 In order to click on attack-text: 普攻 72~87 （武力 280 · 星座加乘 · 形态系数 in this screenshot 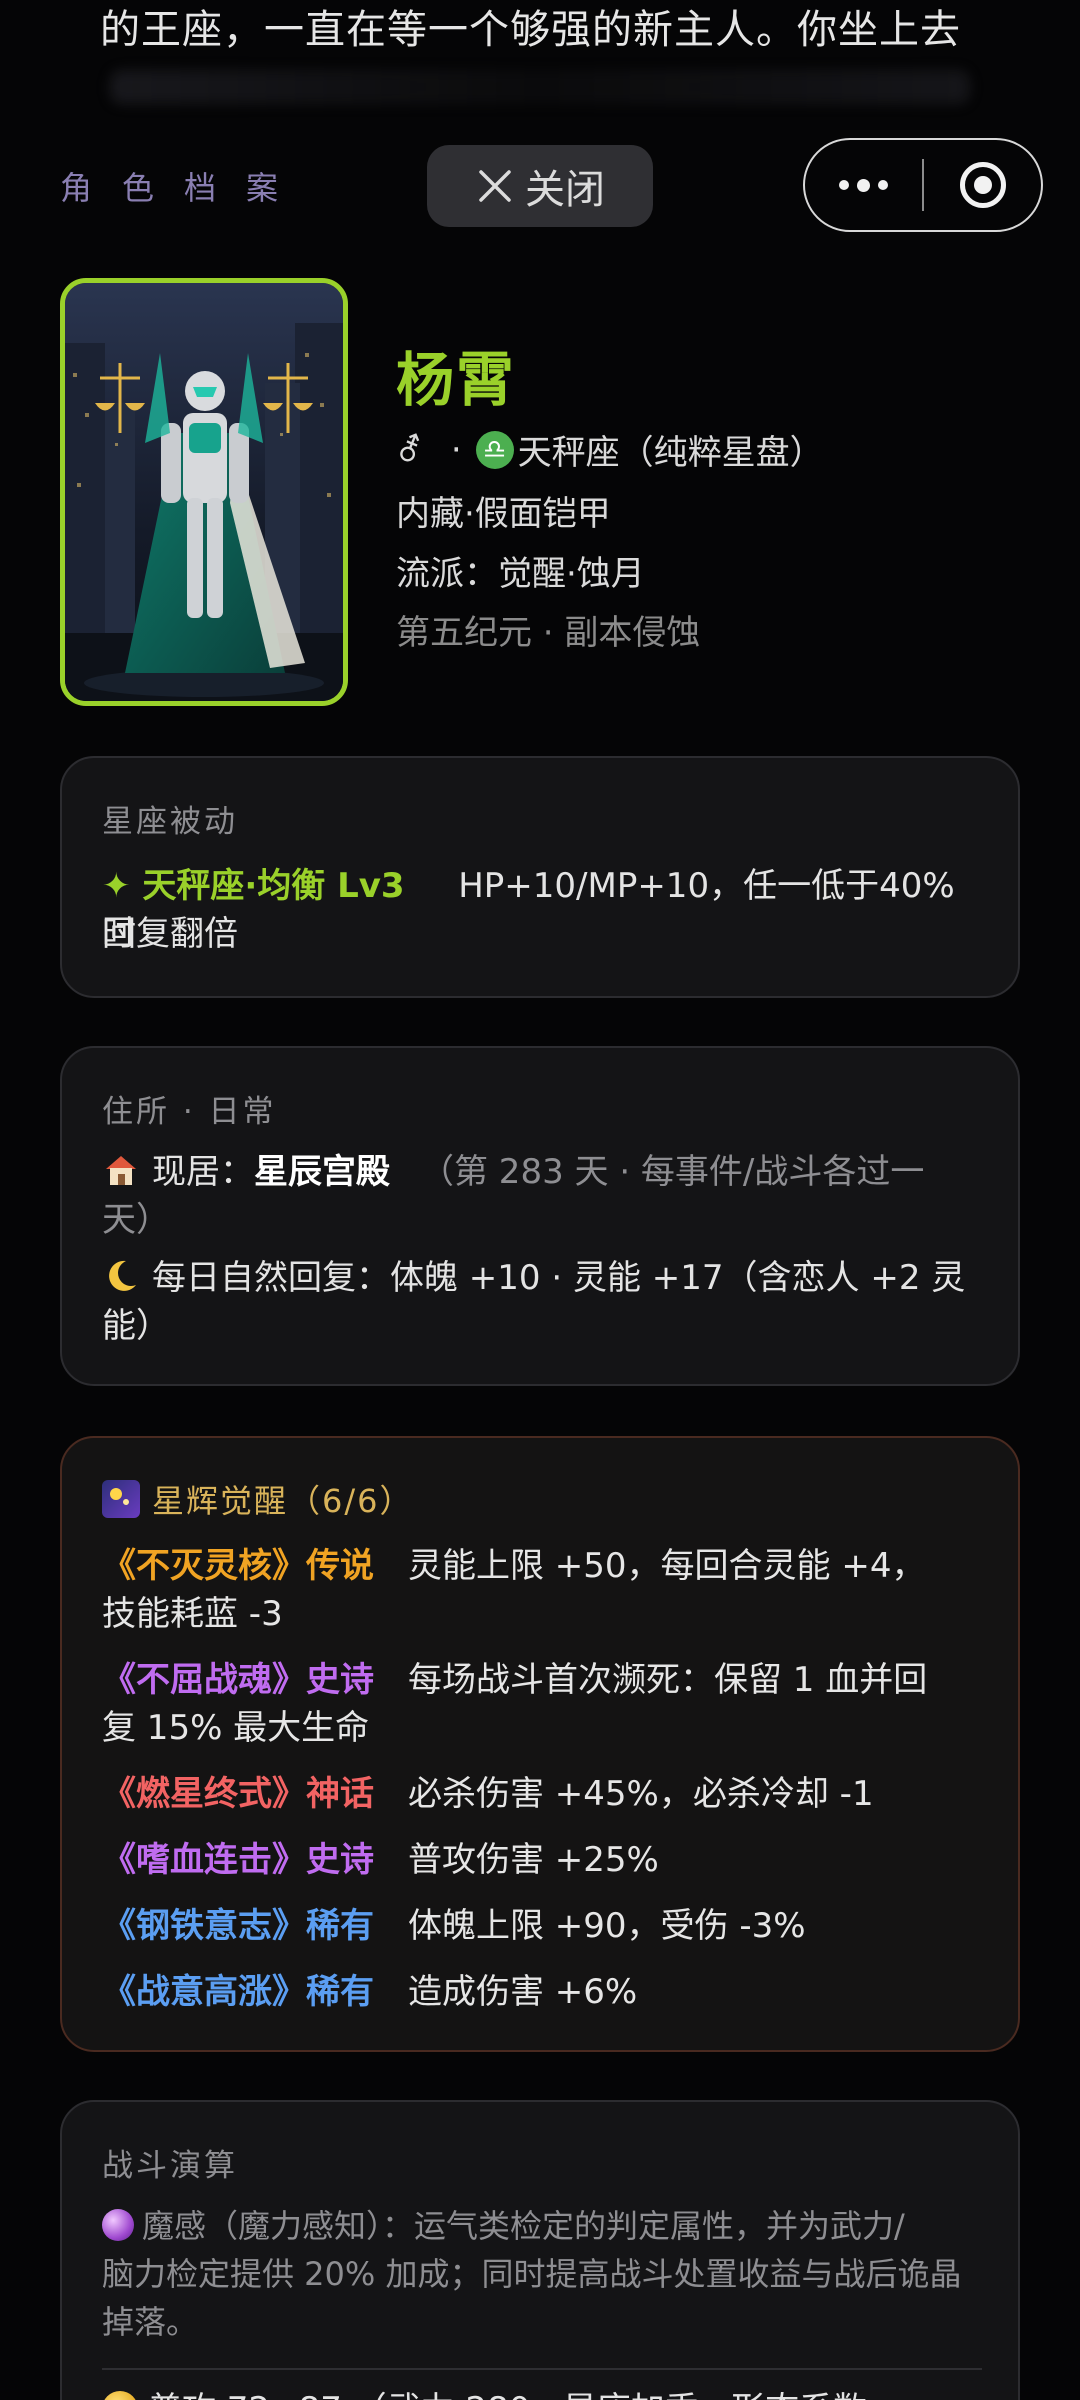, I will do `click(507, 2395)`.